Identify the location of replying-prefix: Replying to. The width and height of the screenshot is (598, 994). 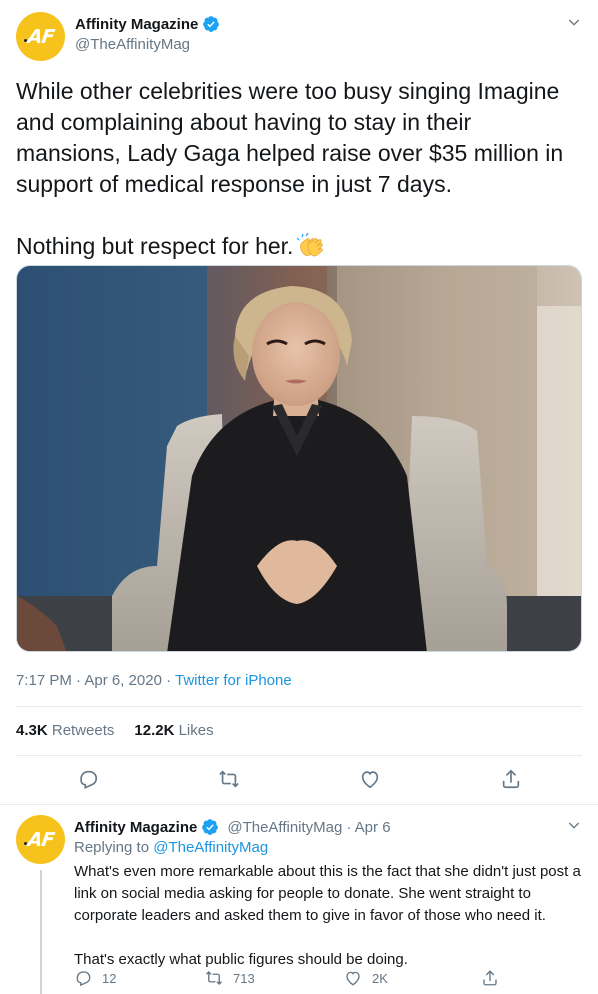
(114, 847).